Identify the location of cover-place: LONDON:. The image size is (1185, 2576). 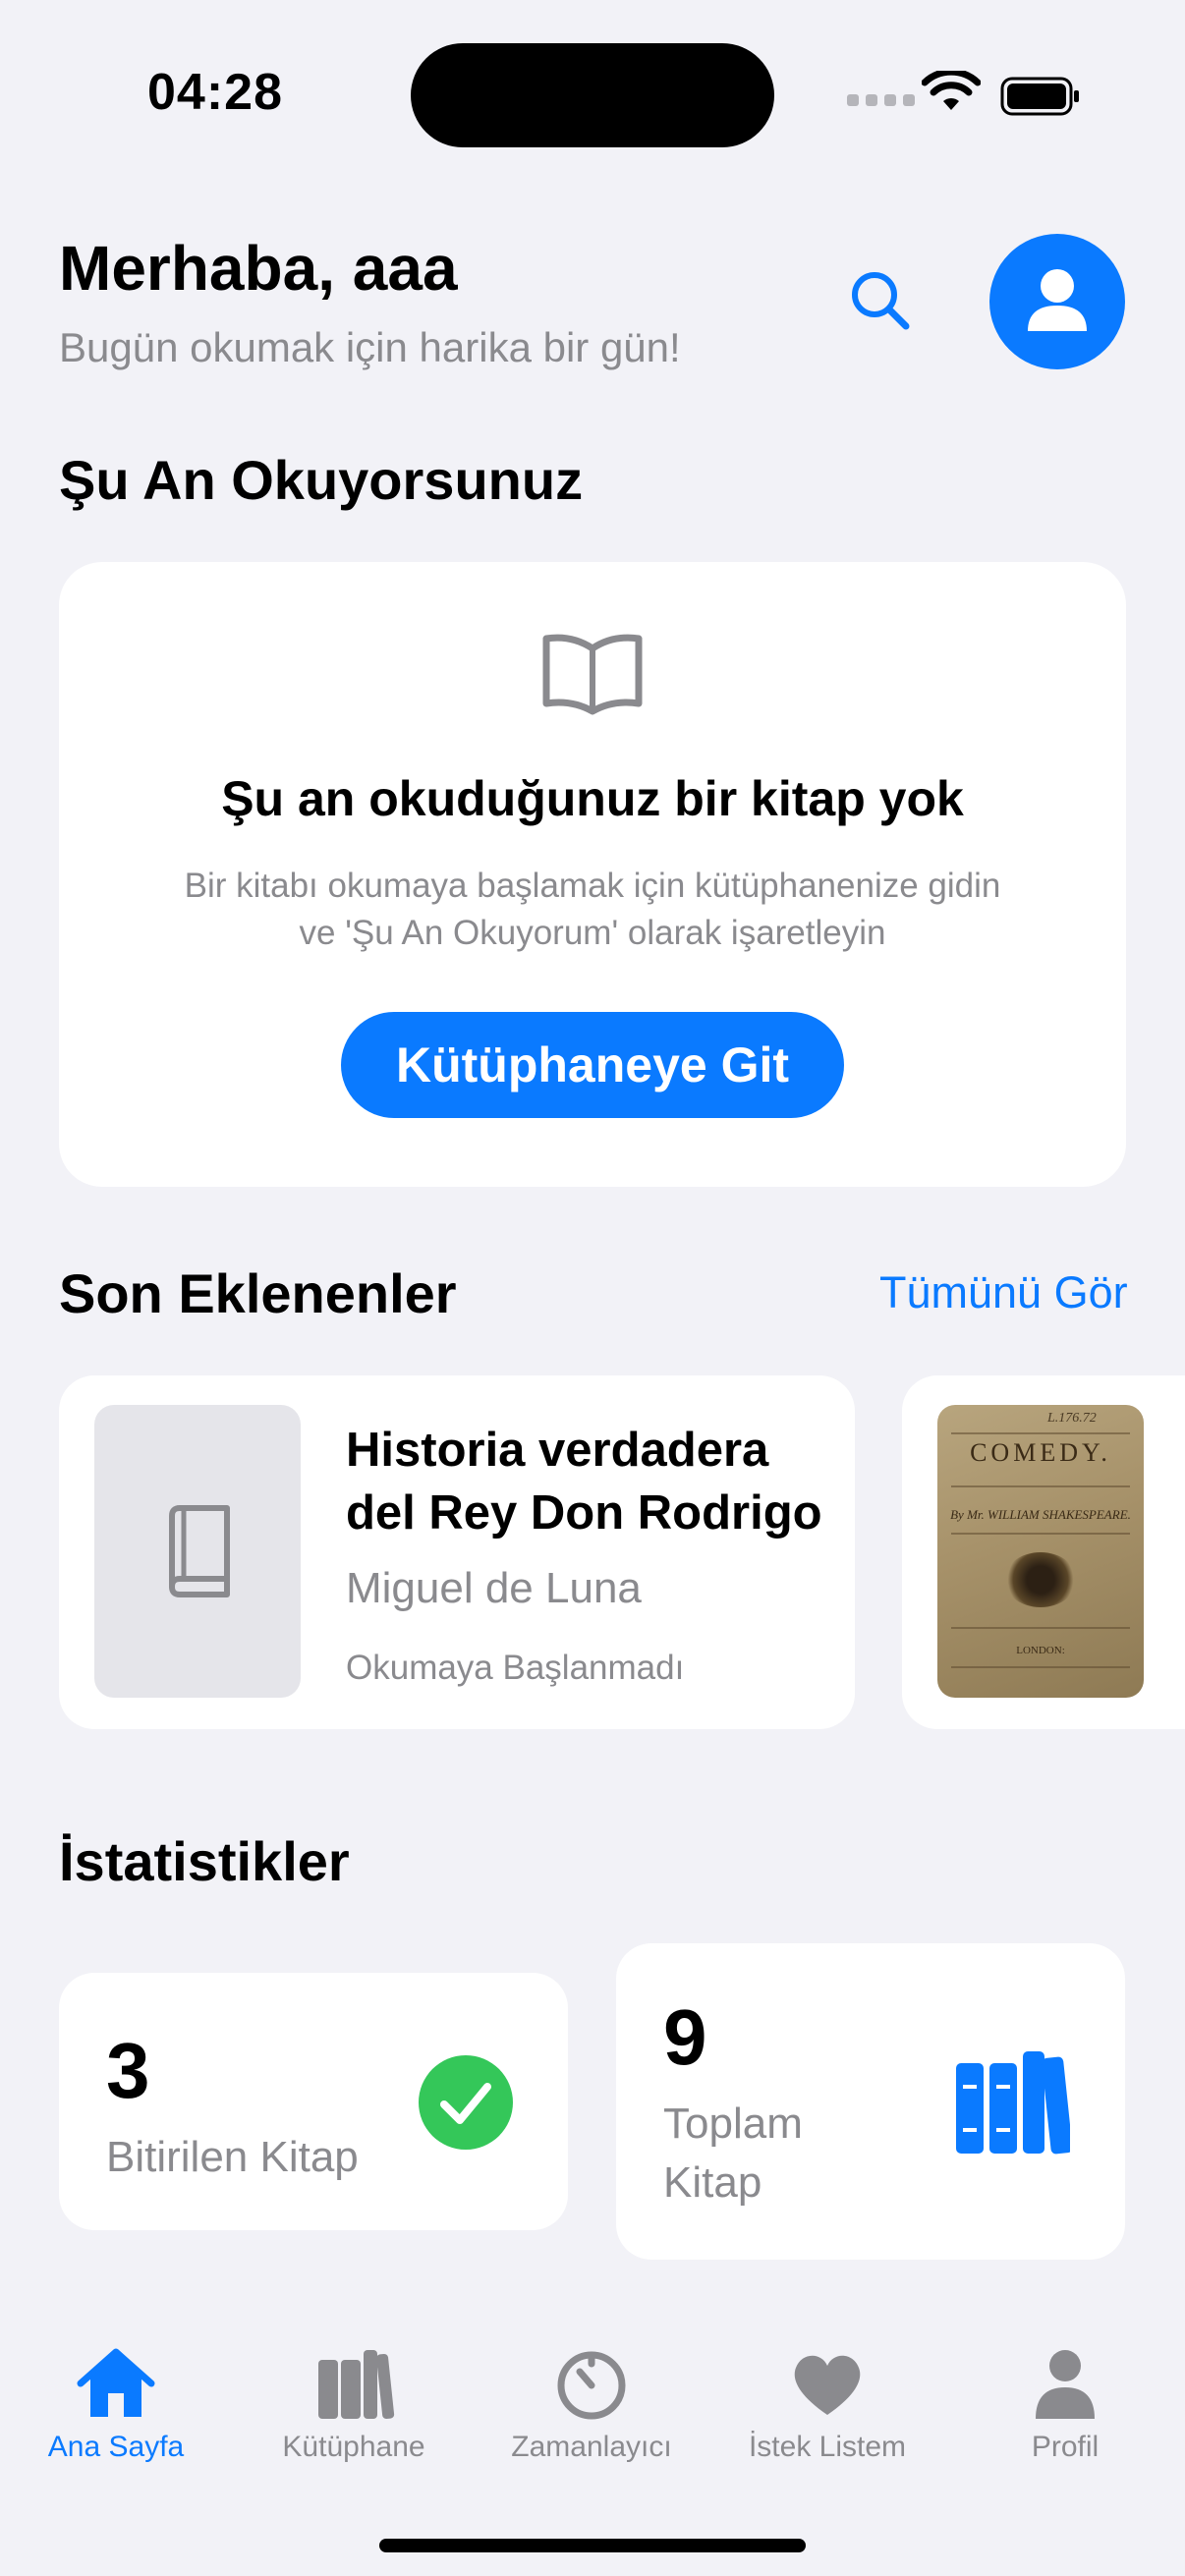
(1041, 1650).